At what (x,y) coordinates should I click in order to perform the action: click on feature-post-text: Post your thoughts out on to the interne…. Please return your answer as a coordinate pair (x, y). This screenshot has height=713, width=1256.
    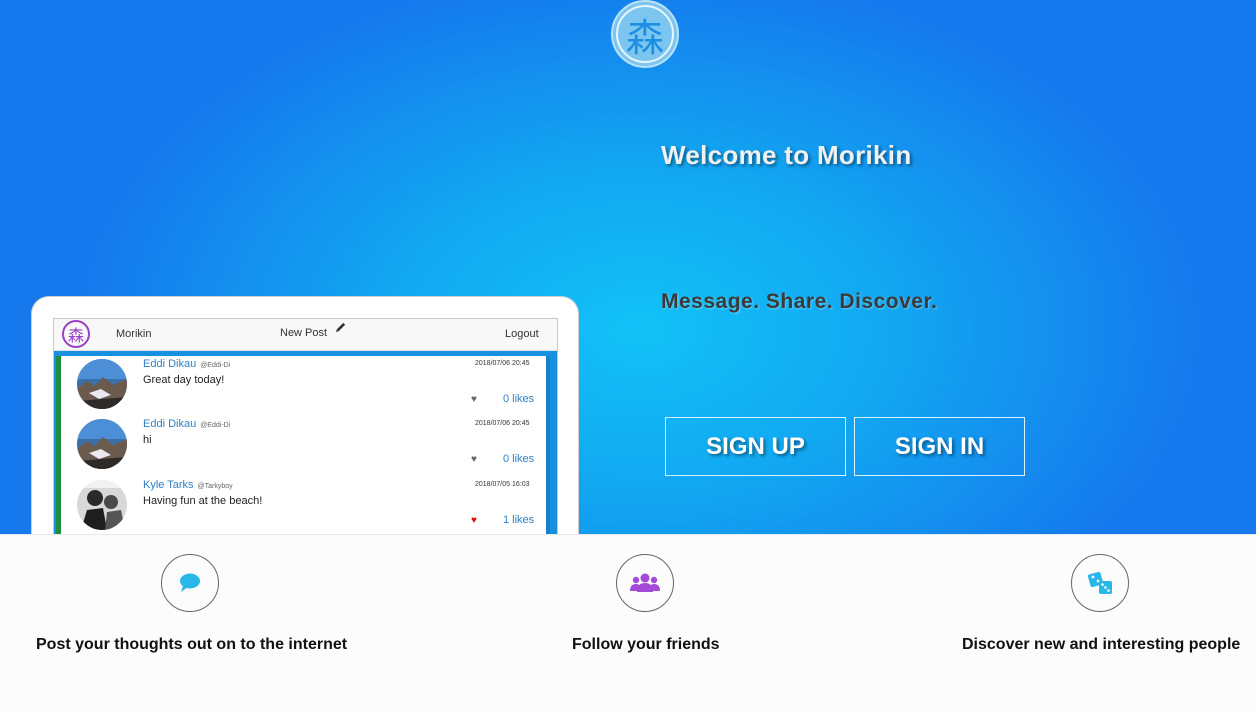
    Looking at the image, I should click on (192, 644).